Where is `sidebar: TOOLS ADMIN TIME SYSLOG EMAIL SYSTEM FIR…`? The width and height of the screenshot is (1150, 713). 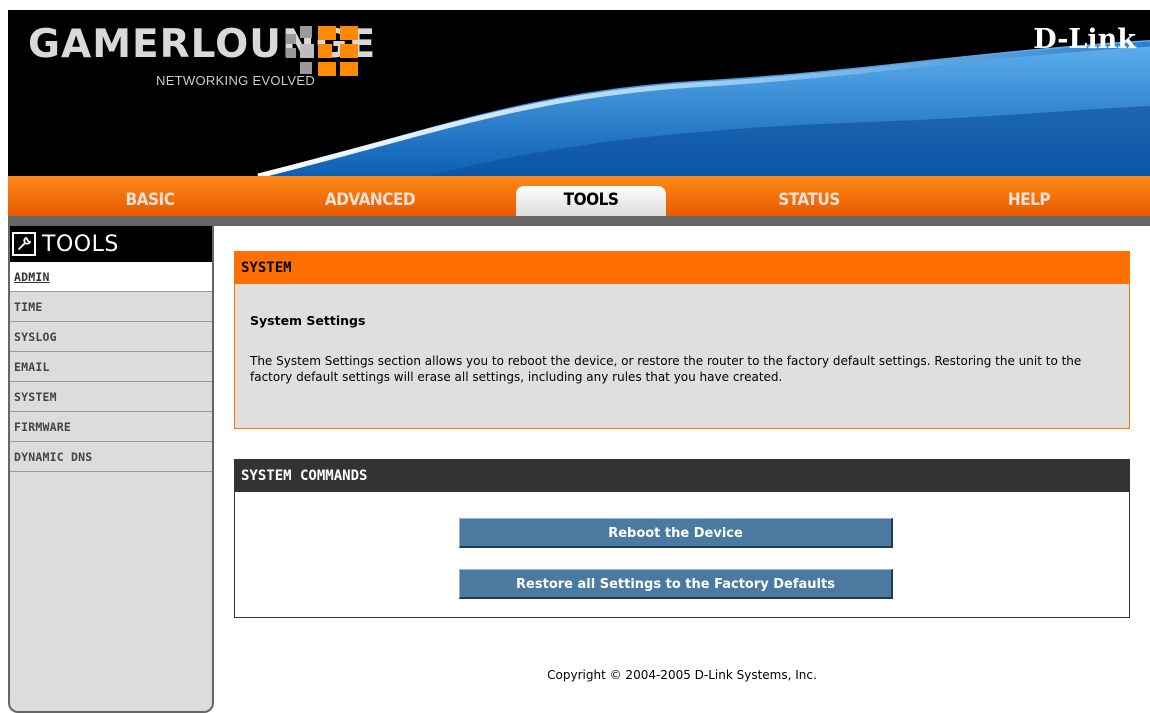 sidebar: TOOLS ADMIN TIME SYSLOG EMAIL SYSTEM FIR… is located at coordinates (111, 469).